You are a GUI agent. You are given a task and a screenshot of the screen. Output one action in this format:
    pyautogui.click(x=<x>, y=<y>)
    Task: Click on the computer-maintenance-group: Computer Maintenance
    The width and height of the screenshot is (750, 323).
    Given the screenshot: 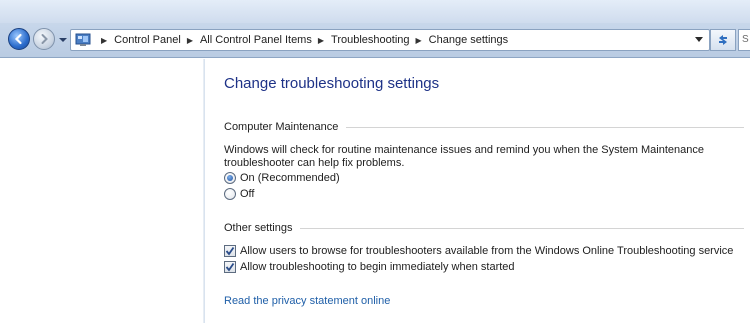 What is the action you would take?
    pyautogui.click(x=484, y=127)
    